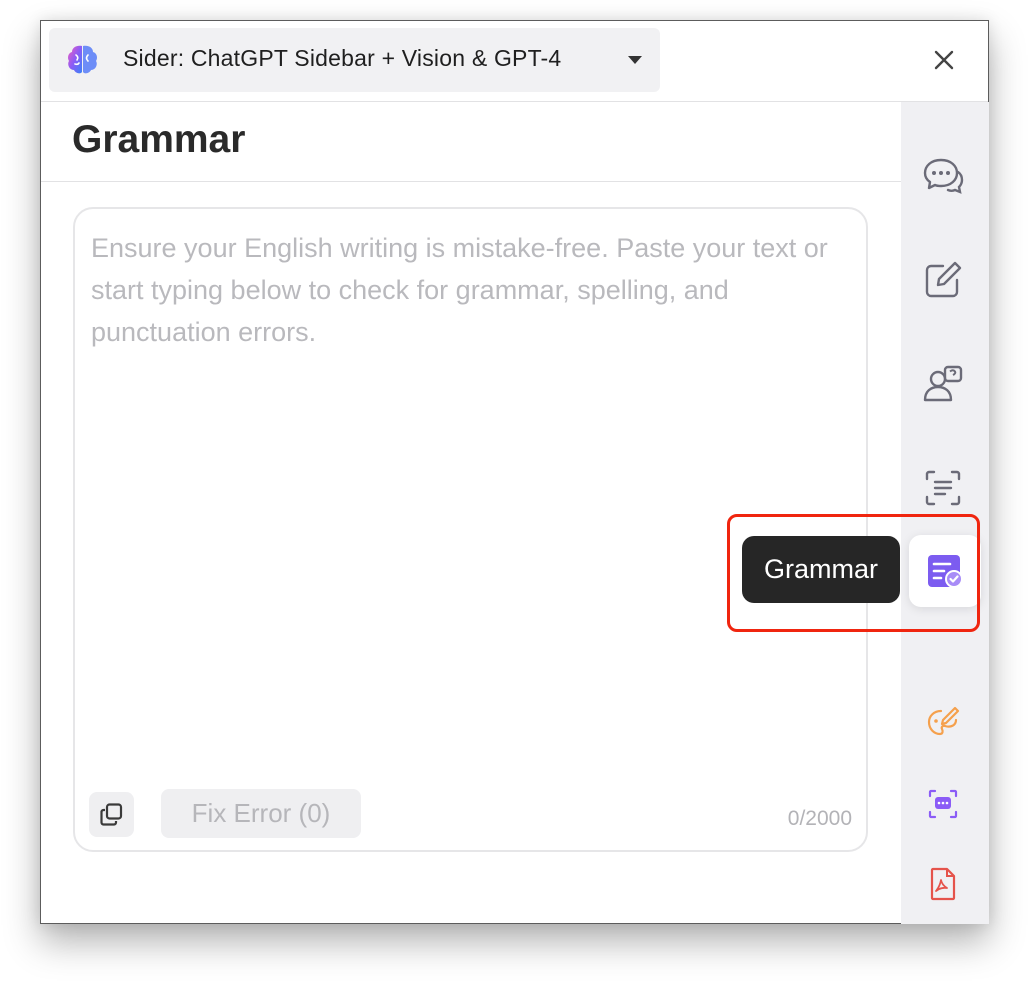 The image size is (1030, 984). I want to click on sidebar-item-chat, so click(943, 176).